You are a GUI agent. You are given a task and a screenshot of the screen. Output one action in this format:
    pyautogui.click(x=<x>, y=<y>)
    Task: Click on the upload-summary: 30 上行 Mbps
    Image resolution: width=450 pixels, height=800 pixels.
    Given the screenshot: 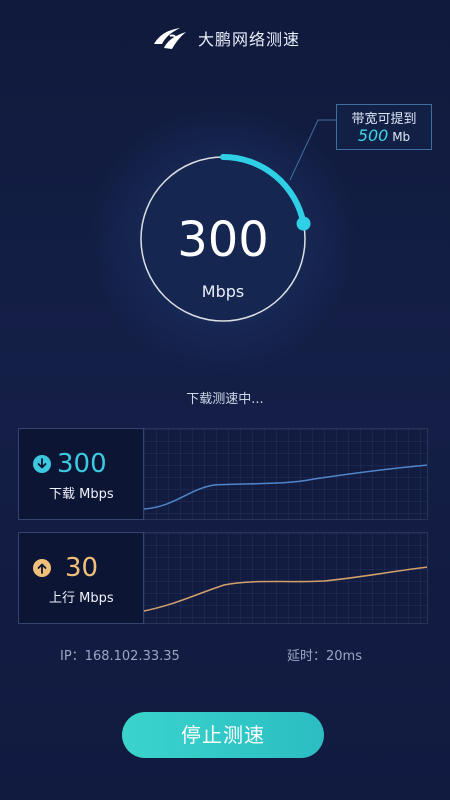 What is the action you would take?
    pyautogui.click(x=81, y=578)
    